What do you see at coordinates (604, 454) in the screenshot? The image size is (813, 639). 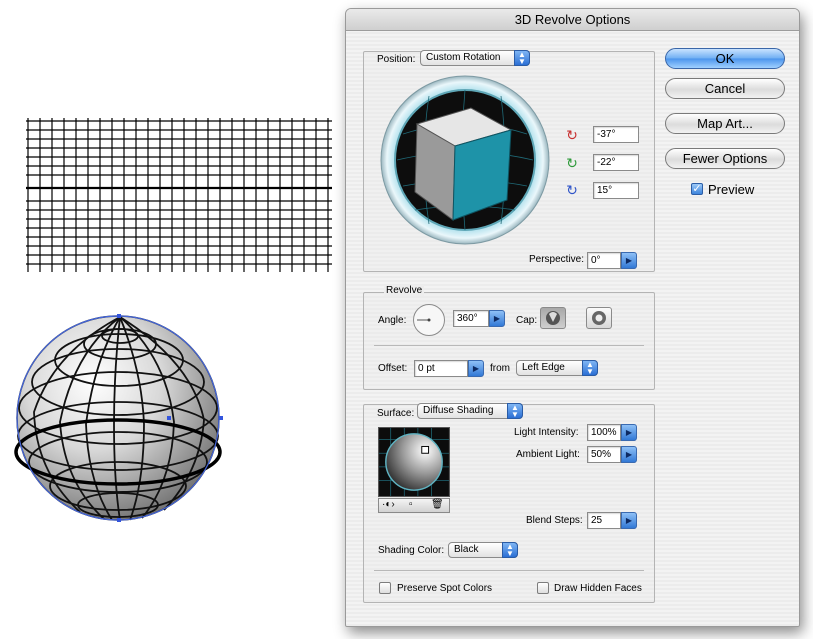 I see `ambient-light-field: 50%` at bounding box center [604, 454].